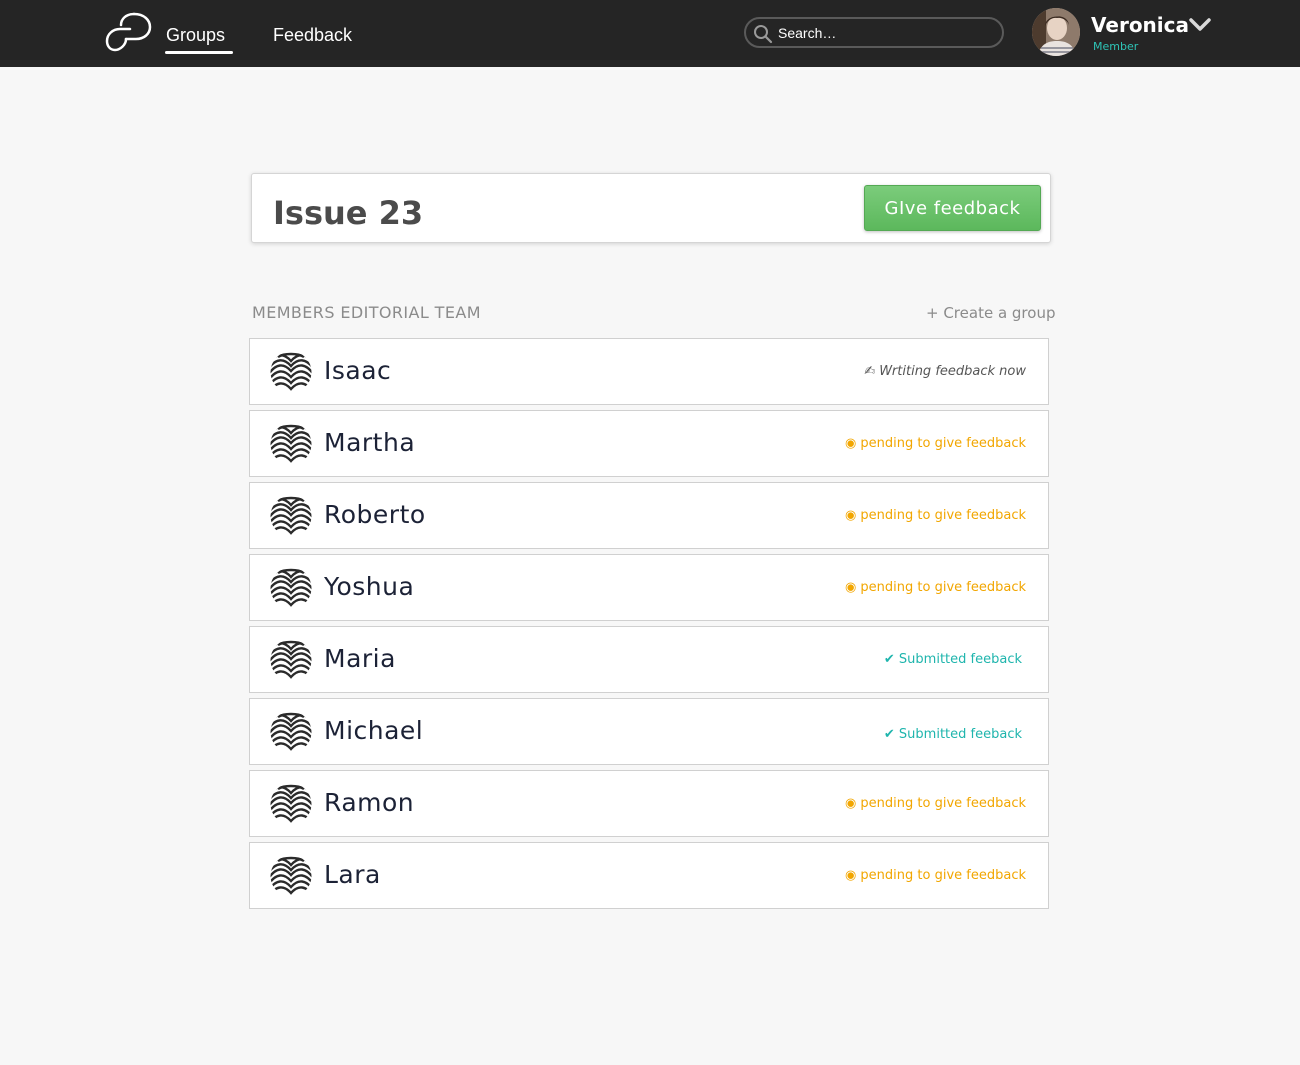  Describe the element at coordinates (952, 208) in the screenshot. I see `give-feedback-button: GIve feedback` at that location.